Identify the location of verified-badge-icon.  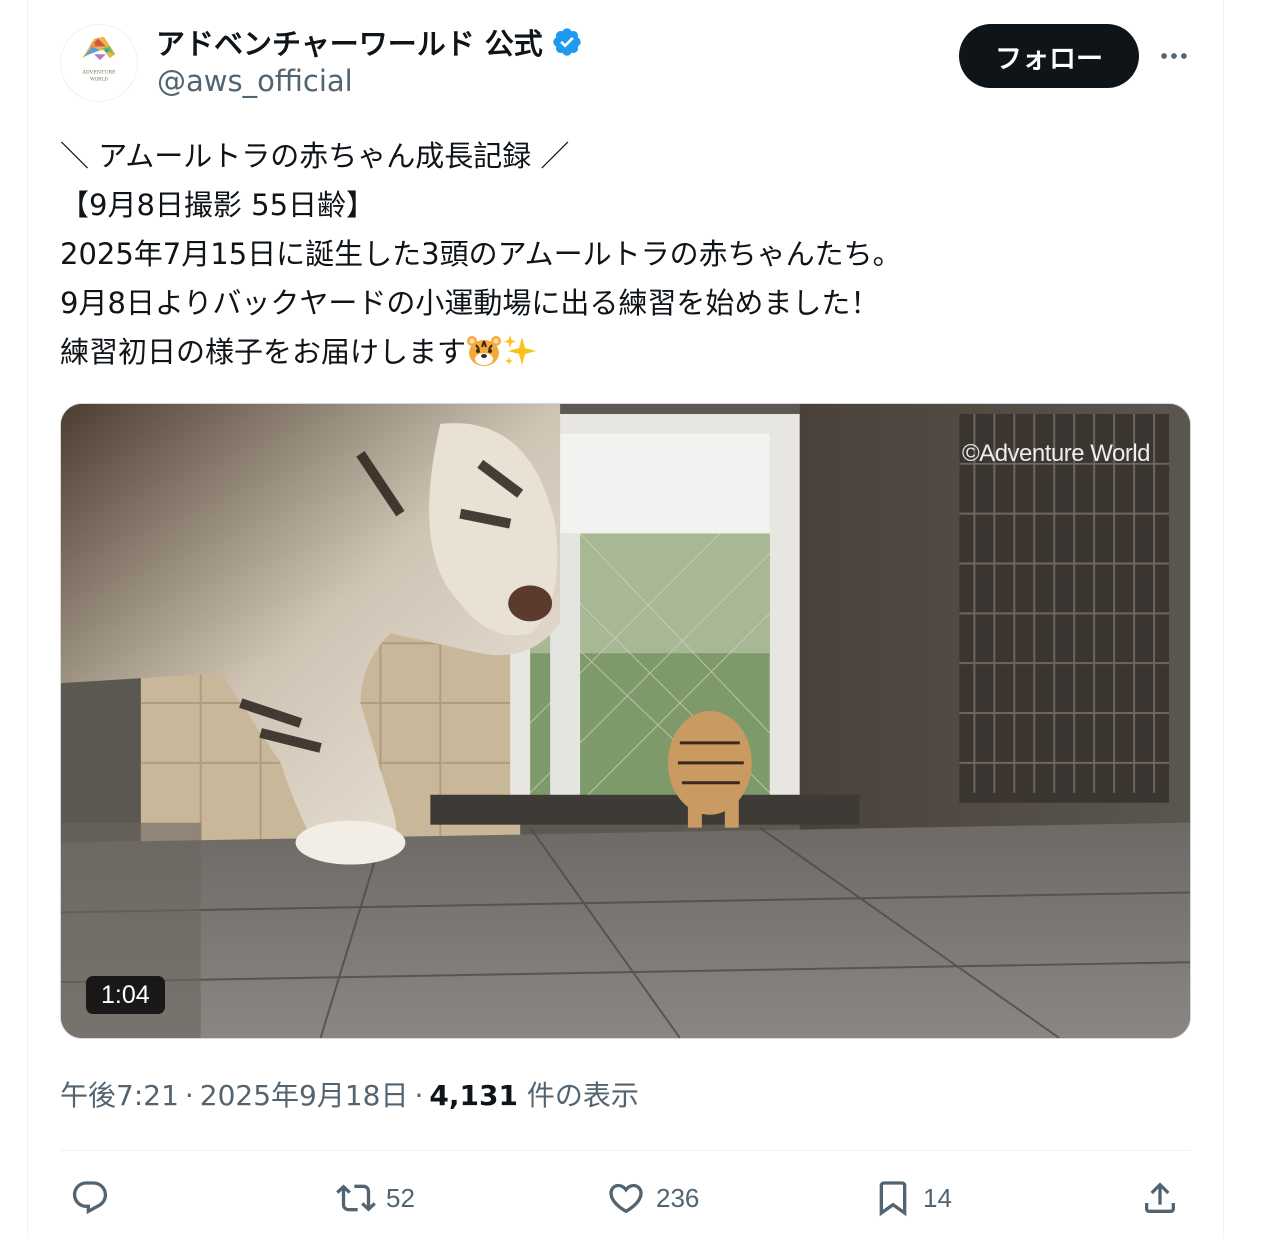
(567, 42).